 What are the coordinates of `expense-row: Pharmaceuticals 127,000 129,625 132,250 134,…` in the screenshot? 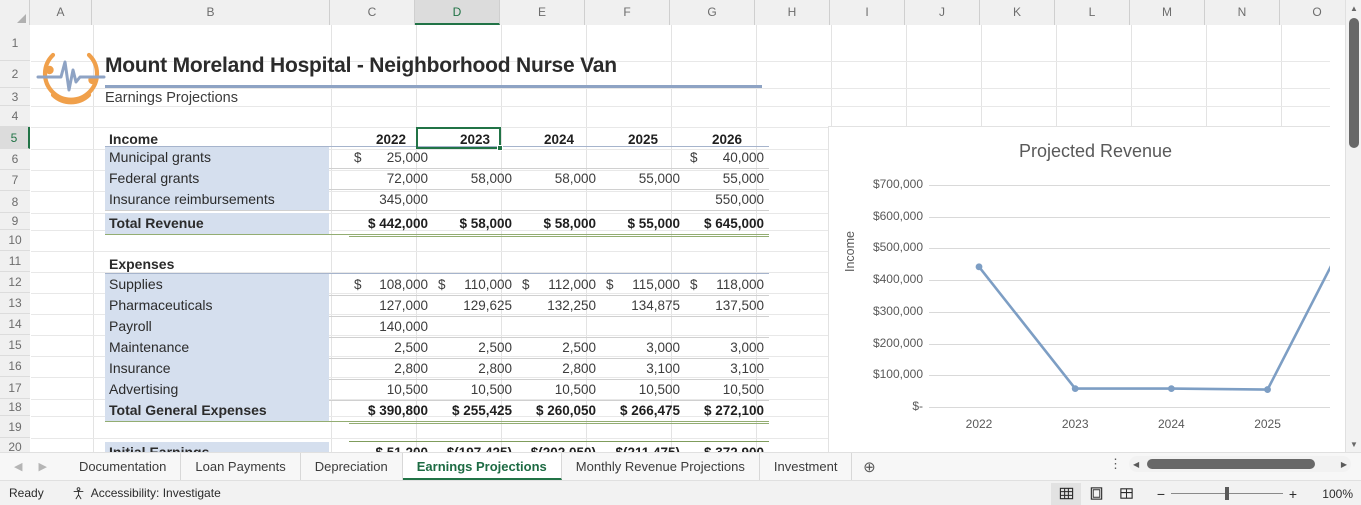 It's located at (437, 305).